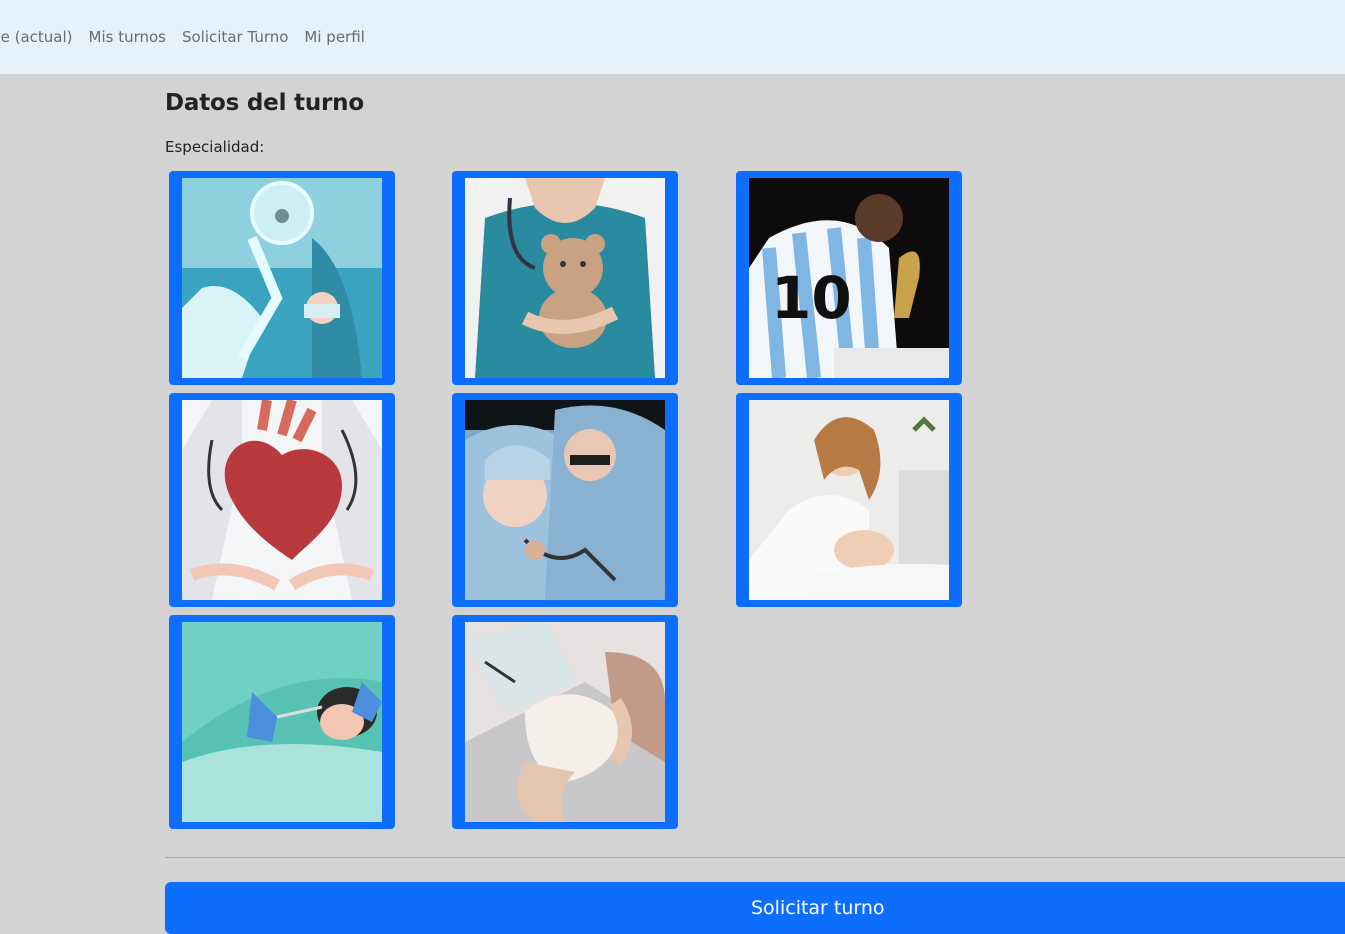 This screenshot has width=1345, height=934. I want to click on nav-home-link: me (actual), so click(36, 37).